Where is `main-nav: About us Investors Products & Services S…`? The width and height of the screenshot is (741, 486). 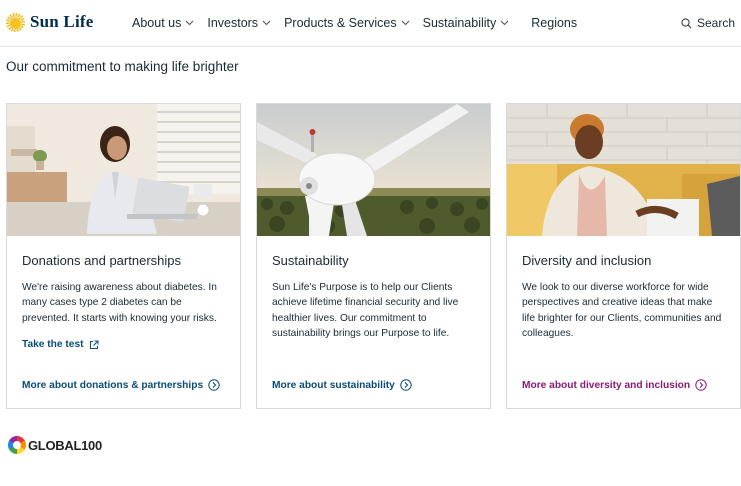 main-nav: About us Investors Products & Services S… is located at coordinates (361, 23).